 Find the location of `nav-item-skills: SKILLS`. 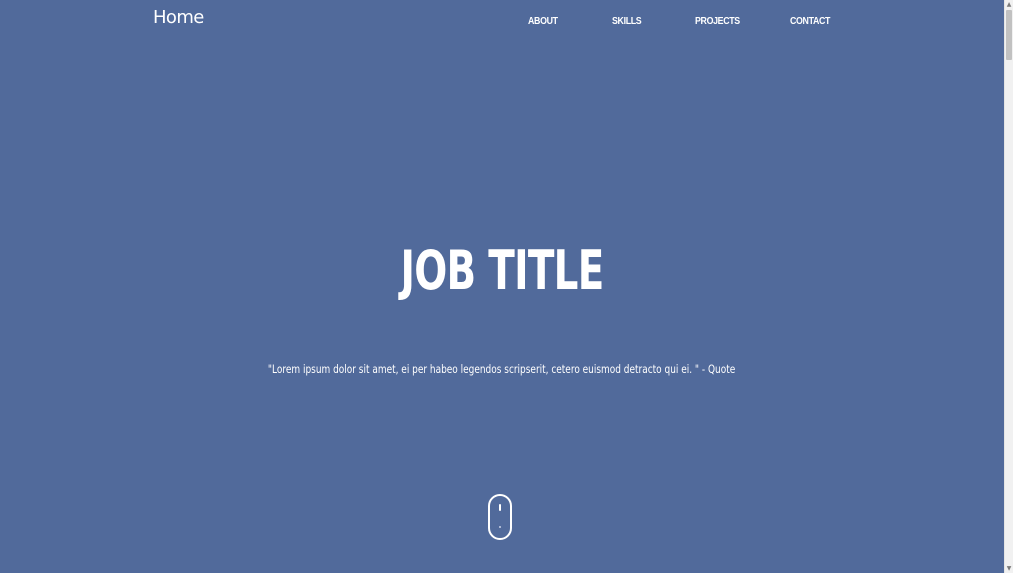

nav-item-skills: SKILLS is located at coordinates (627, 21).